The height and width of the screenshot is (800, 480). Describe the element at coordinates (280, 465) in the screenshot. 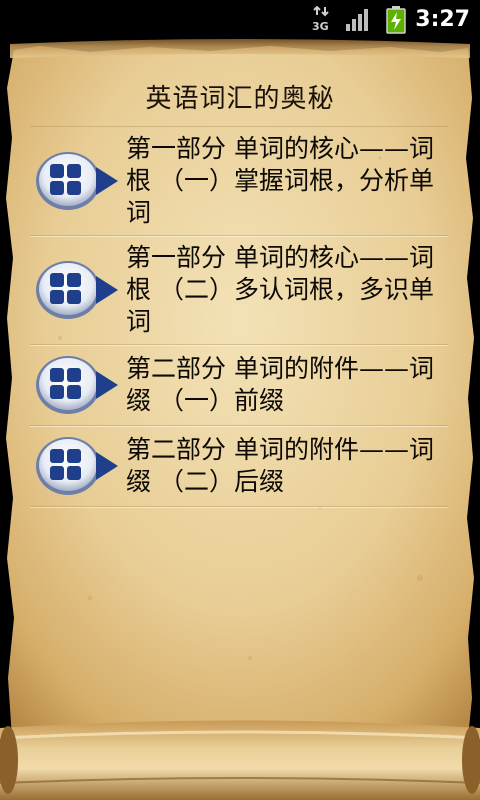

I see `list-item-label: 第二部分 单词的附件——词缀 （二）后缀` at that location.